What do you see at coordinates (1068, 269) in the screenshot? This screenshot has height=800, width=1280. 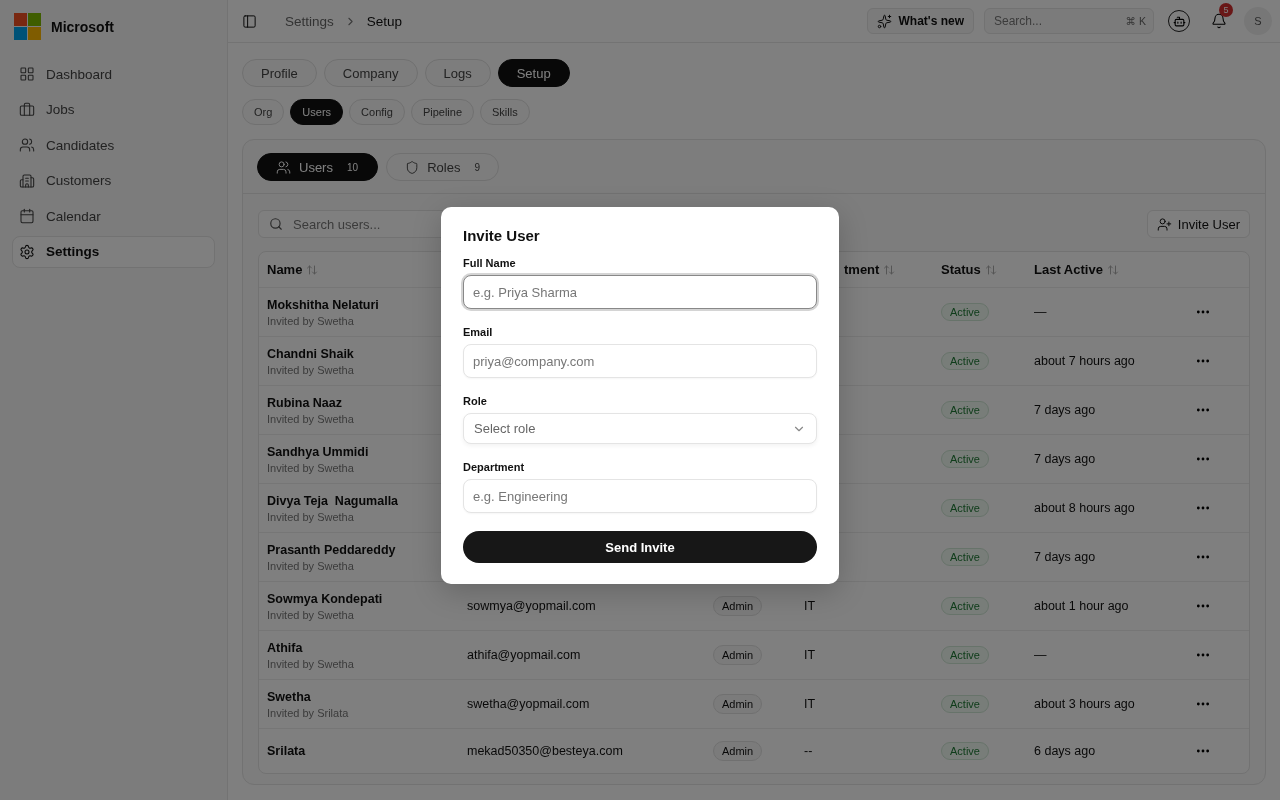 I see `column-header: Last Active` at bounding box center [1068, 269].